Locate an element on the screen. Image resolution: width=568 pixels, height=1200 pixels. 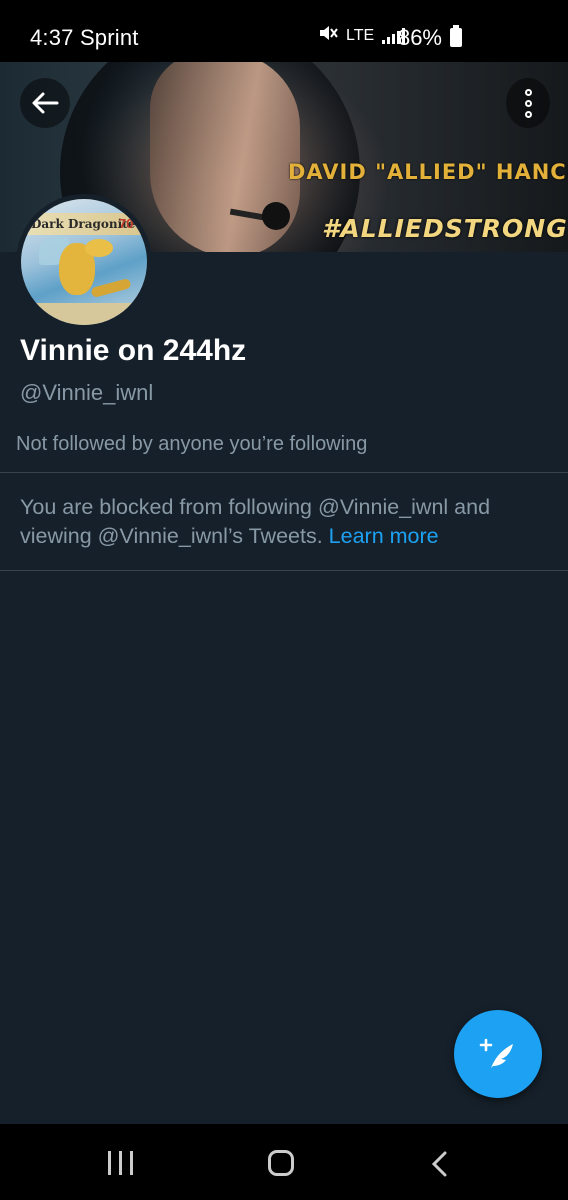
network-label: LTE is located at coordinates (360, 35).